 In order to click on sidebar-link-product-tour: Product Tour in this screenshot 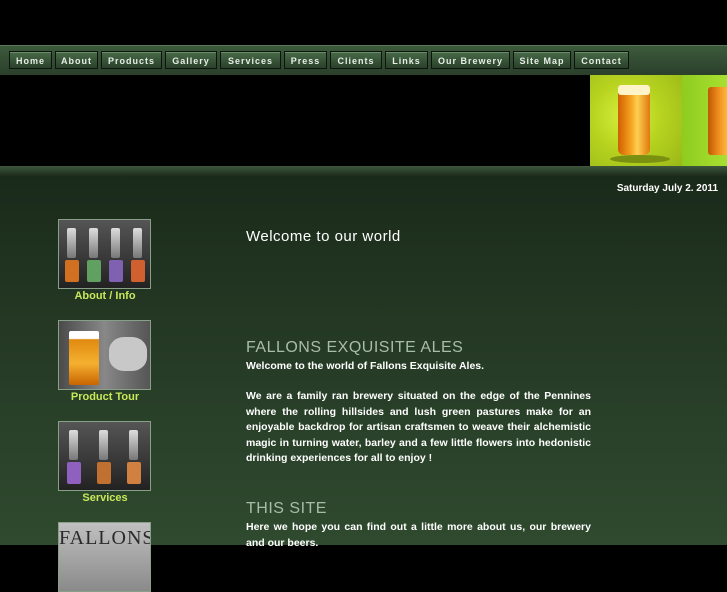, I will do `click(105, 397)`.